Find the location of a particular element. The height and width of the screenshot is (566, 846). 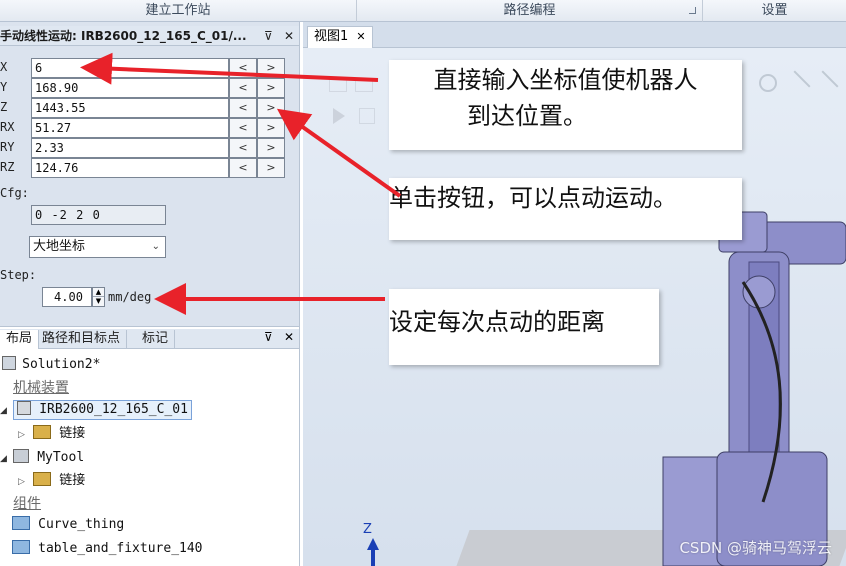

field-label: RZ is located at coordinates (7, 167).